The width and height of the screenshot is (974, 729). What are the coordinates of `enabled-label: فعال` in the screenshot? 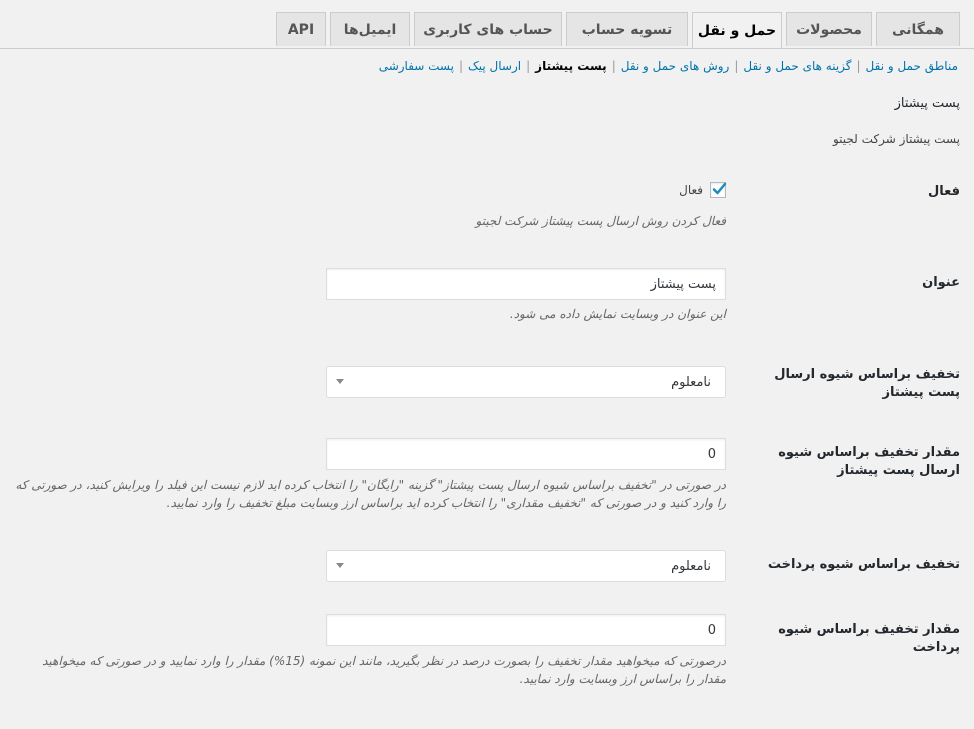 It's located at (943, 191).